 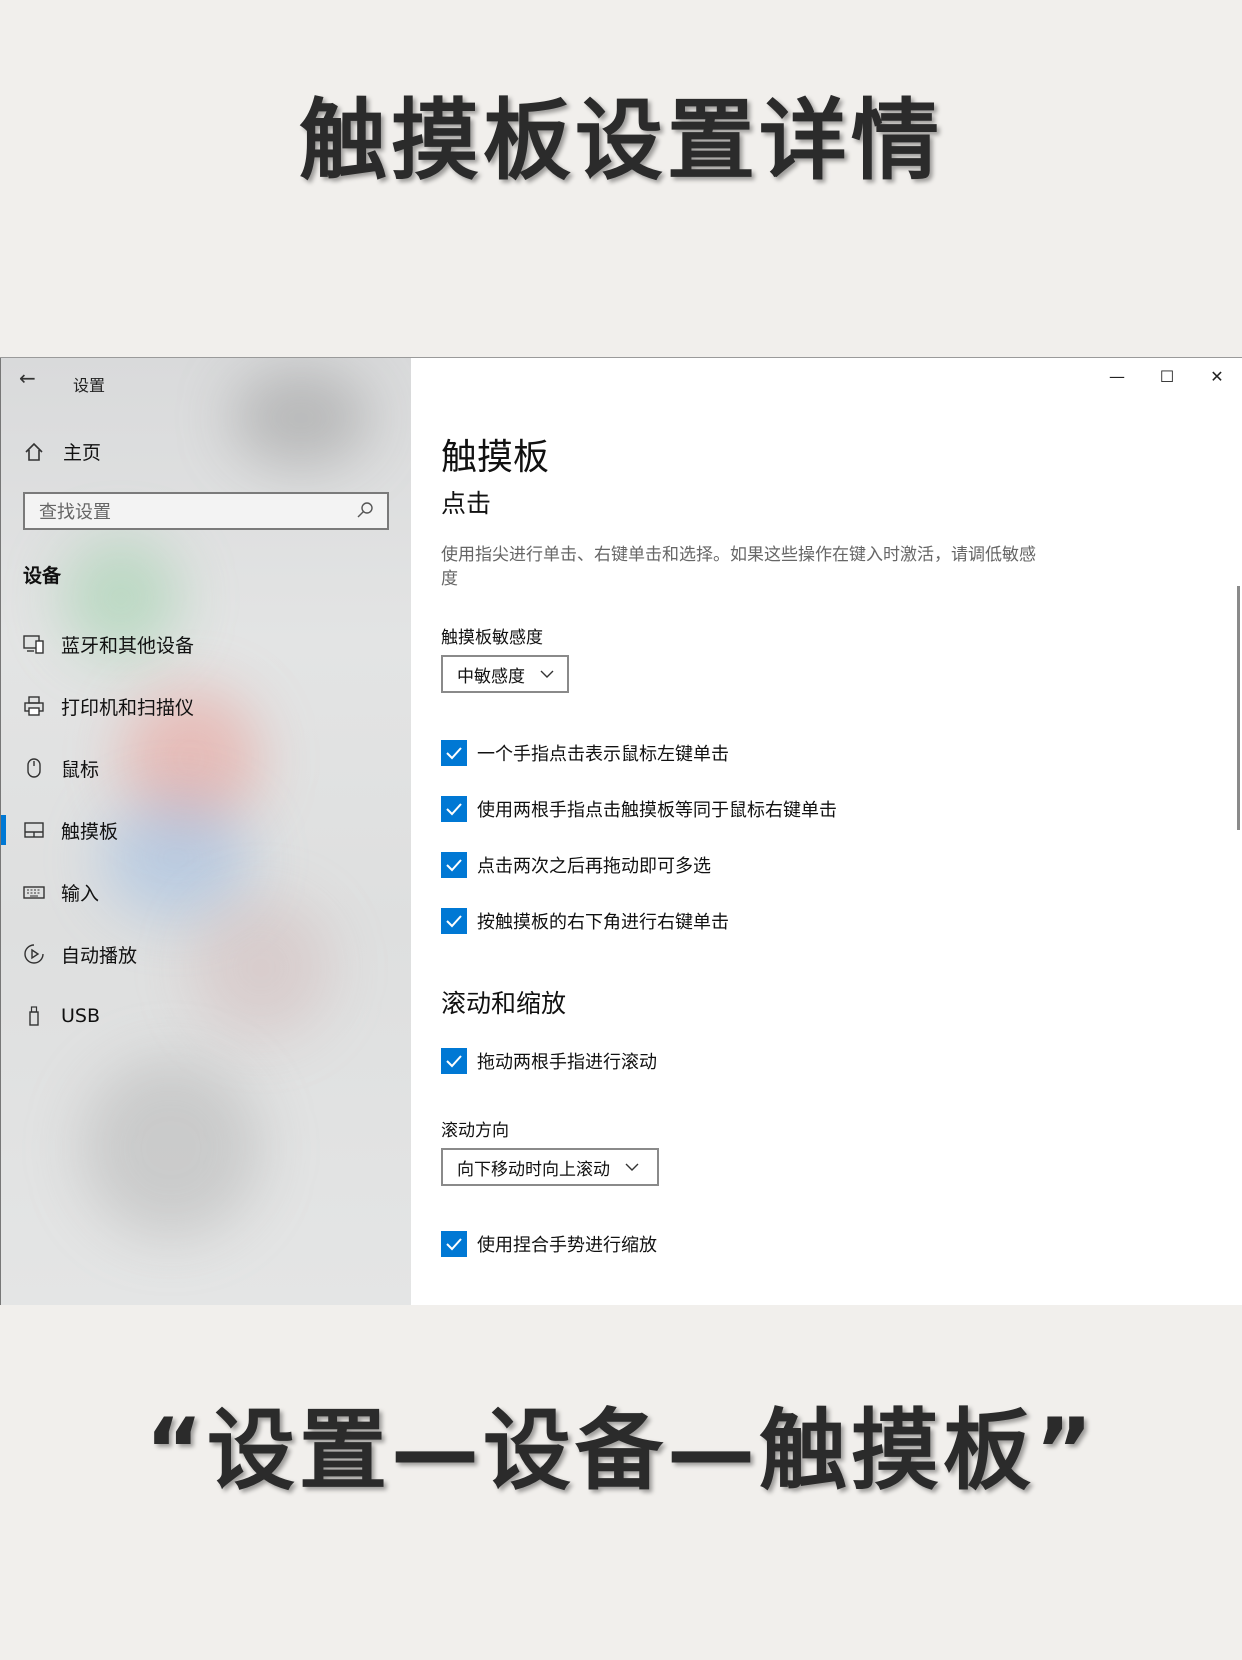 What do you see at coordinates (1117, 376) in the screenshot?
I see `minimize-icon: —` at bounding box center [1117, 376].